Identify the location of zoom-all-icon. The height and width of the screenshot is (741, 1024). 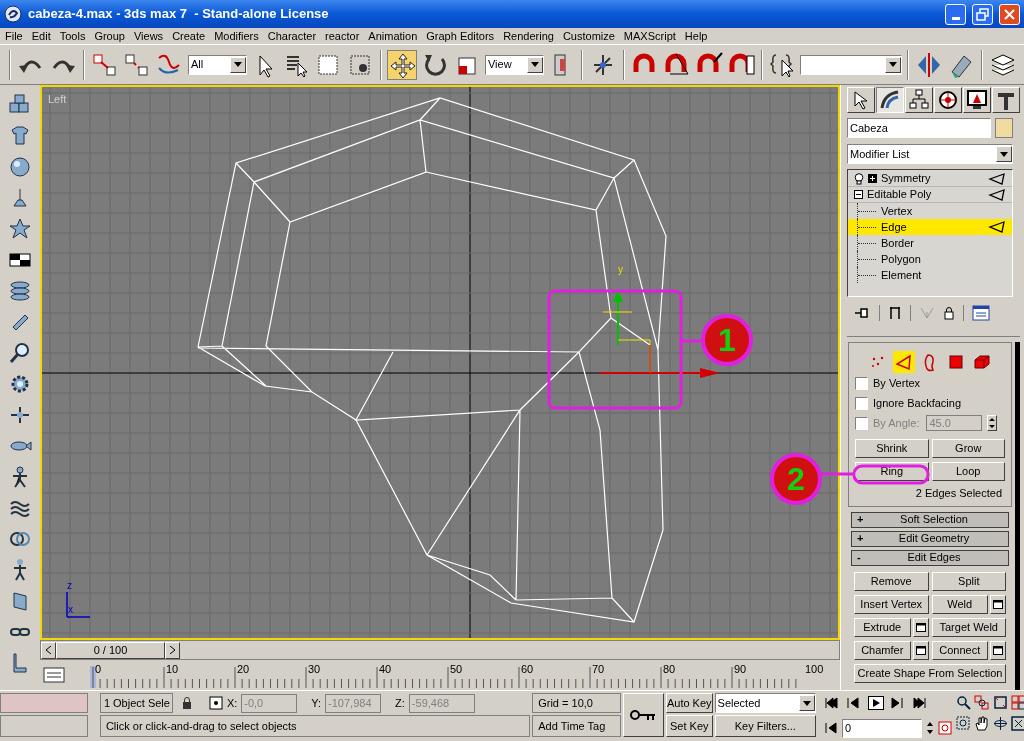
(982, 702).